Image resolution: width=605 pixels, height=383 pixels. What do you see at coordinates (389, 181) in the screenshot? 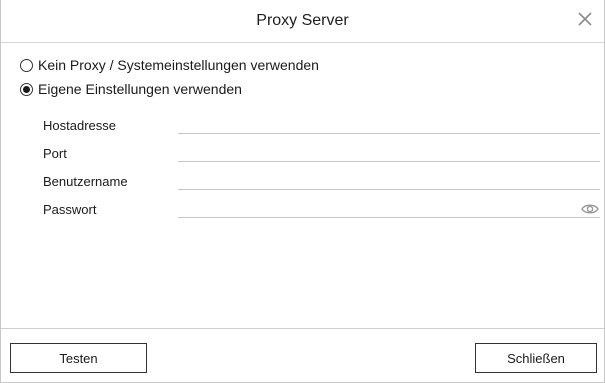
I see `username-input` at bounding box center [389, 181].